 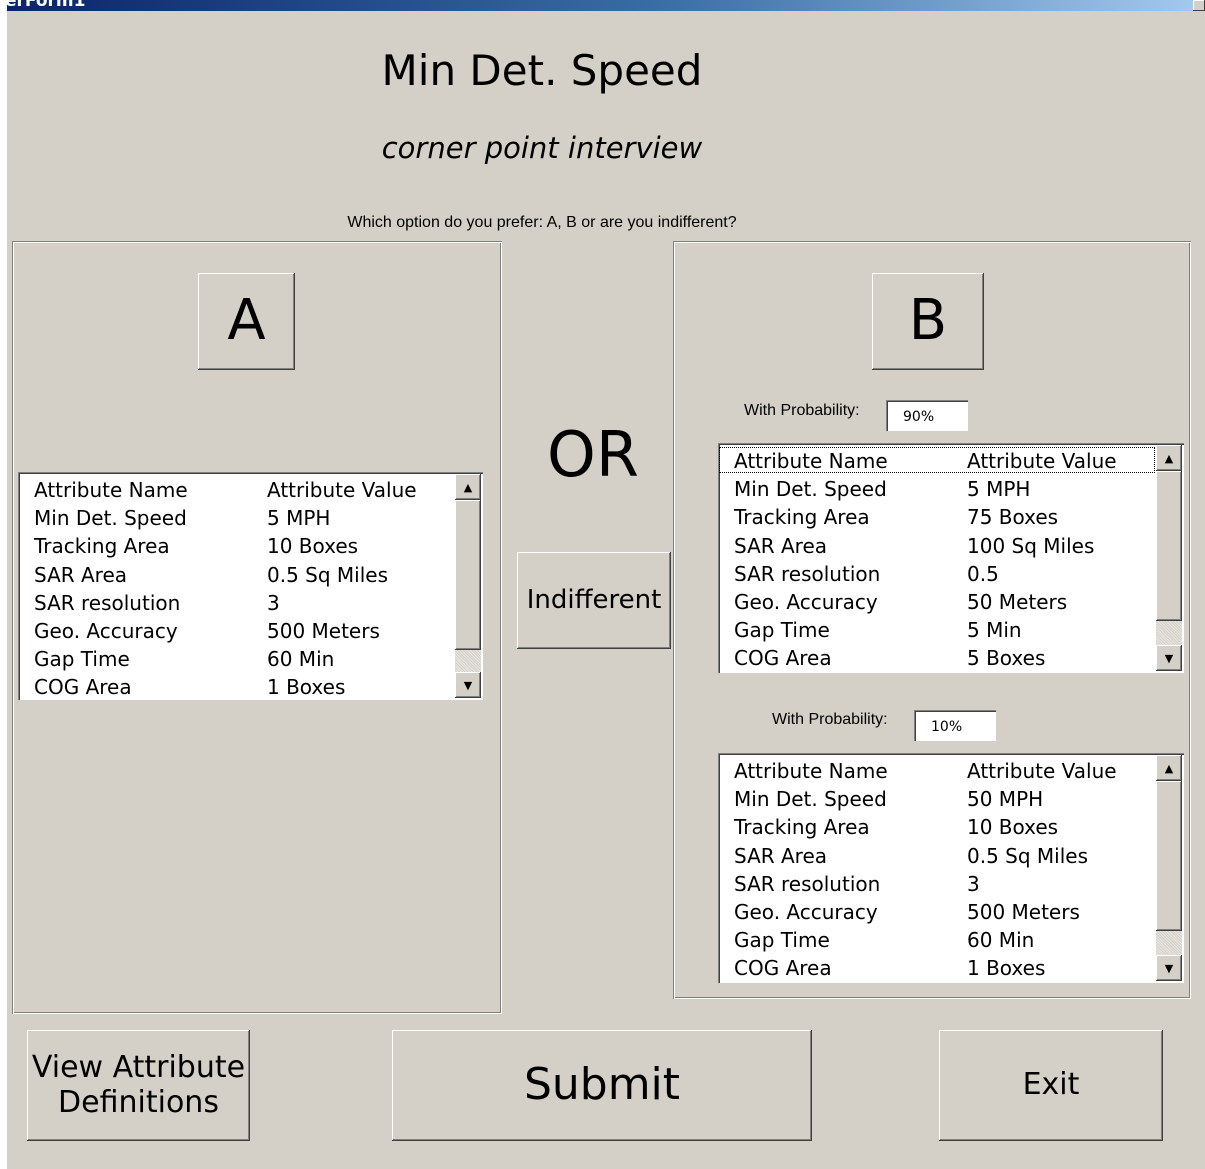 I want to click on list-item: Gap Time 5 Min, so click(x=937, y=629).